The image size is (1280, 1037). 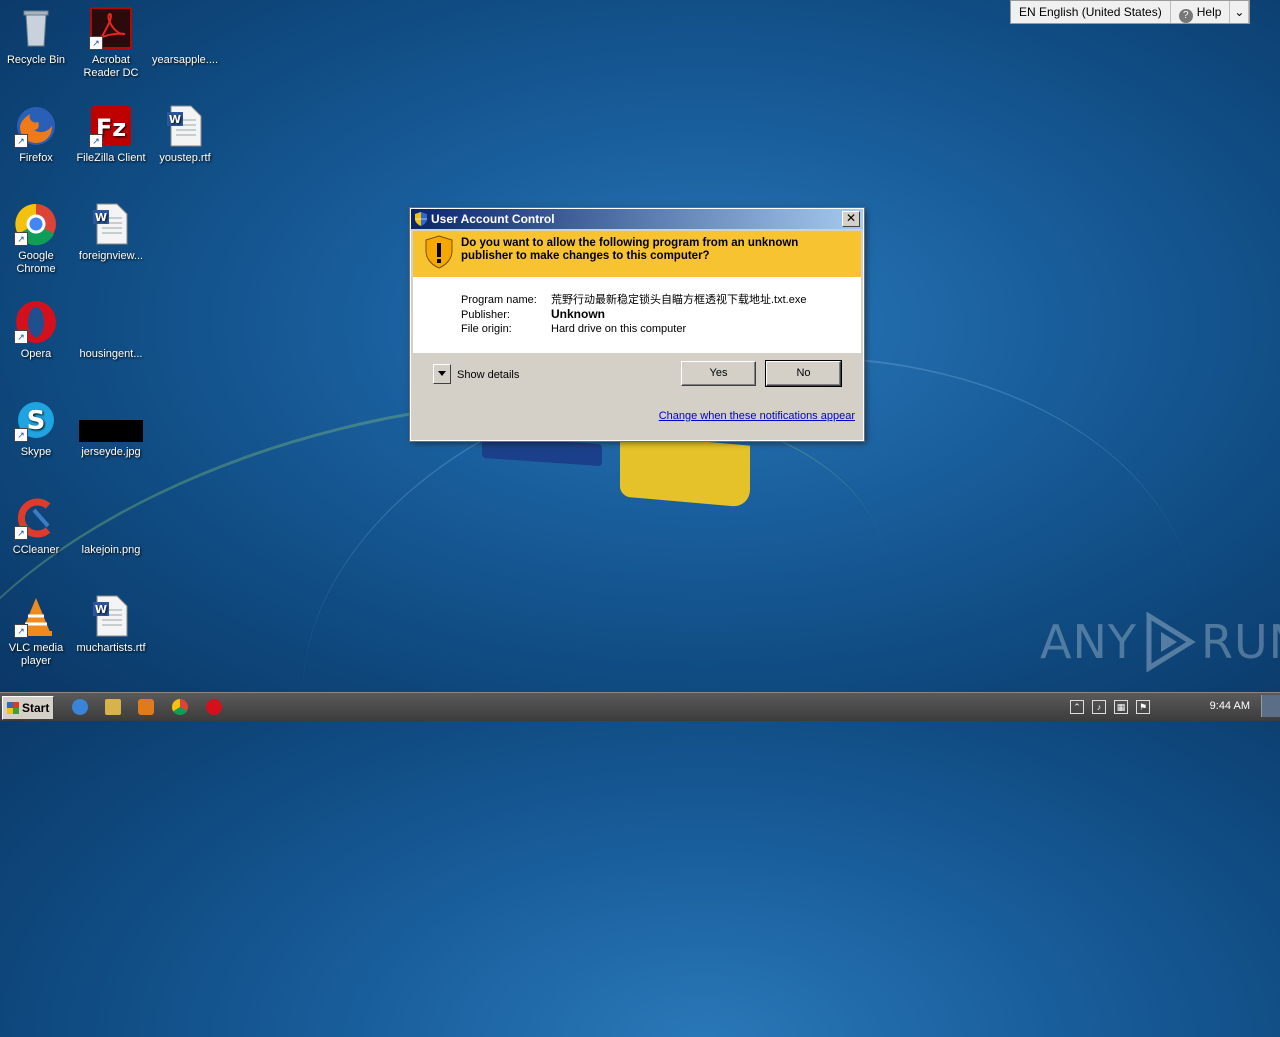 What do you see at coordinates (757, 416) in the screenshot?
I see `change-notifications-link: Change when these notifications appear` at bounding box center [757, 416].